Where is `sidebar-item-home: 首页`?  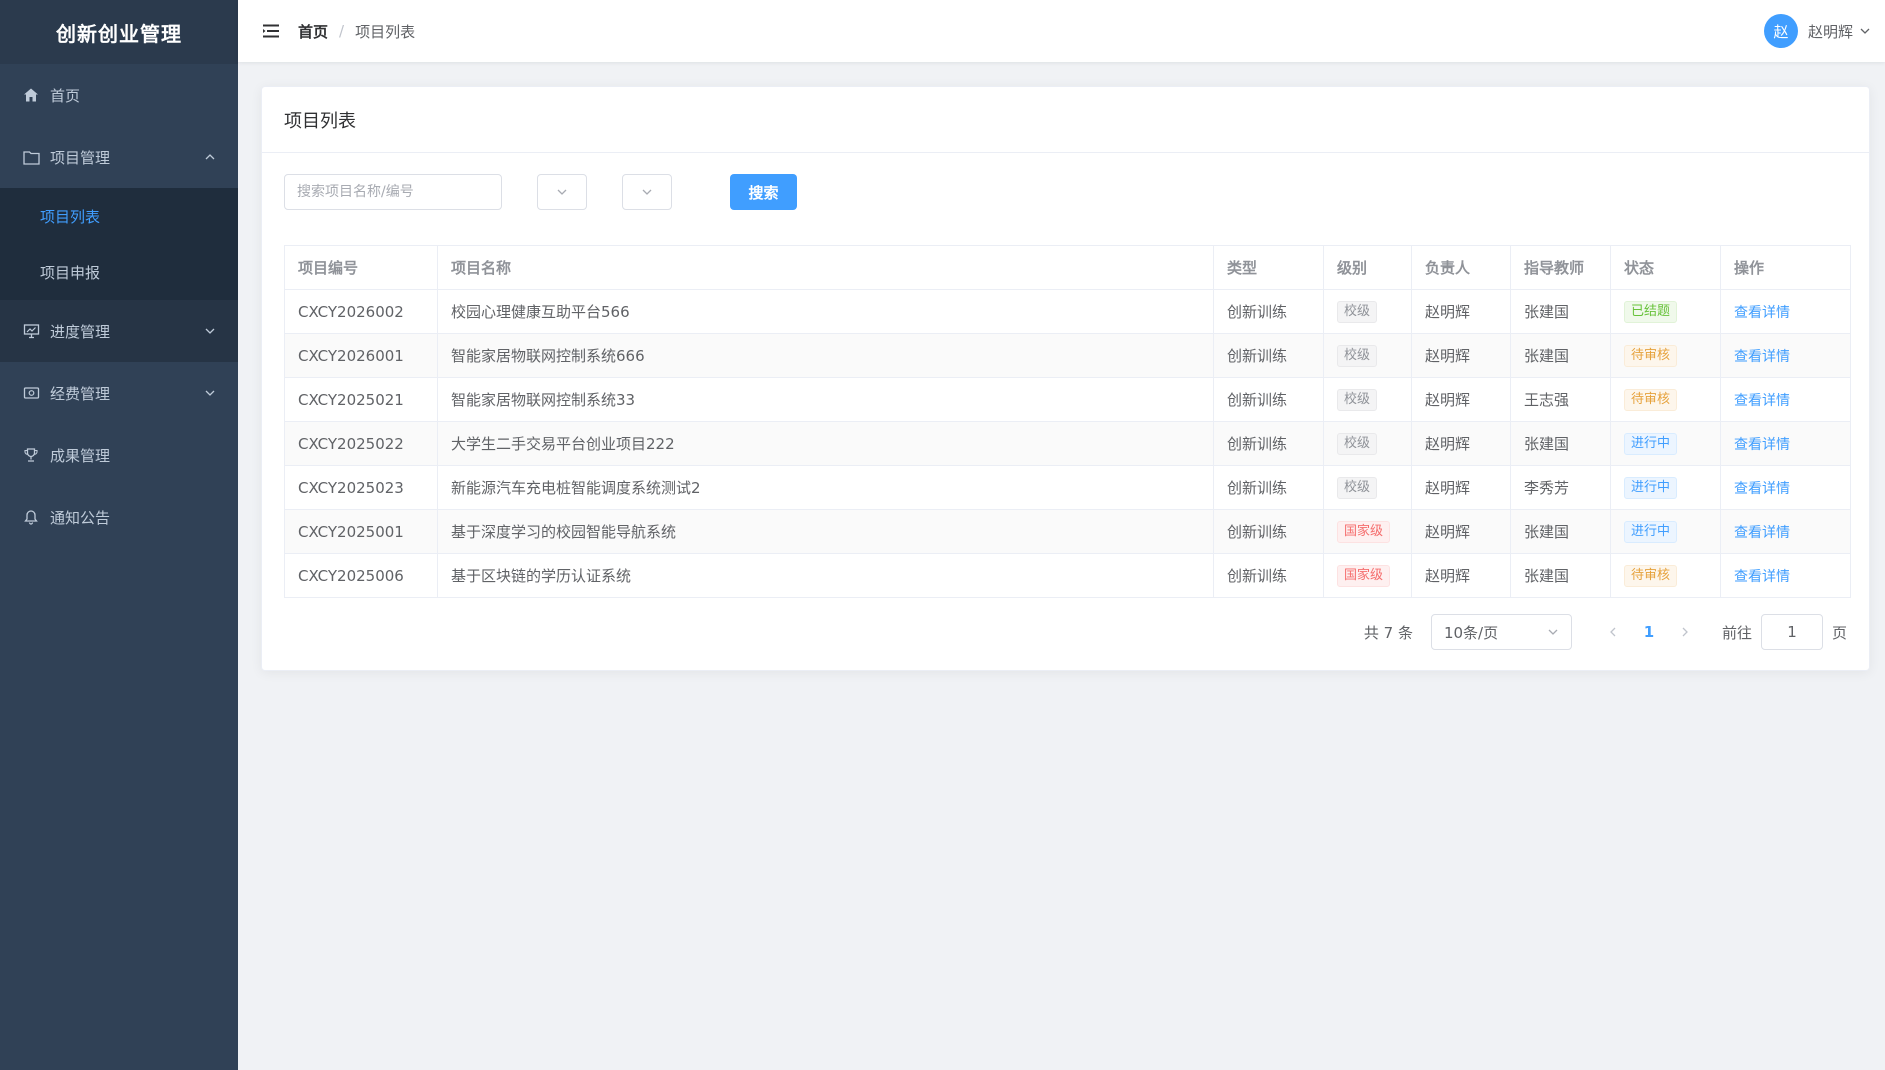
sidebar-item-home: 首页 is located at coordinates (119, 95).